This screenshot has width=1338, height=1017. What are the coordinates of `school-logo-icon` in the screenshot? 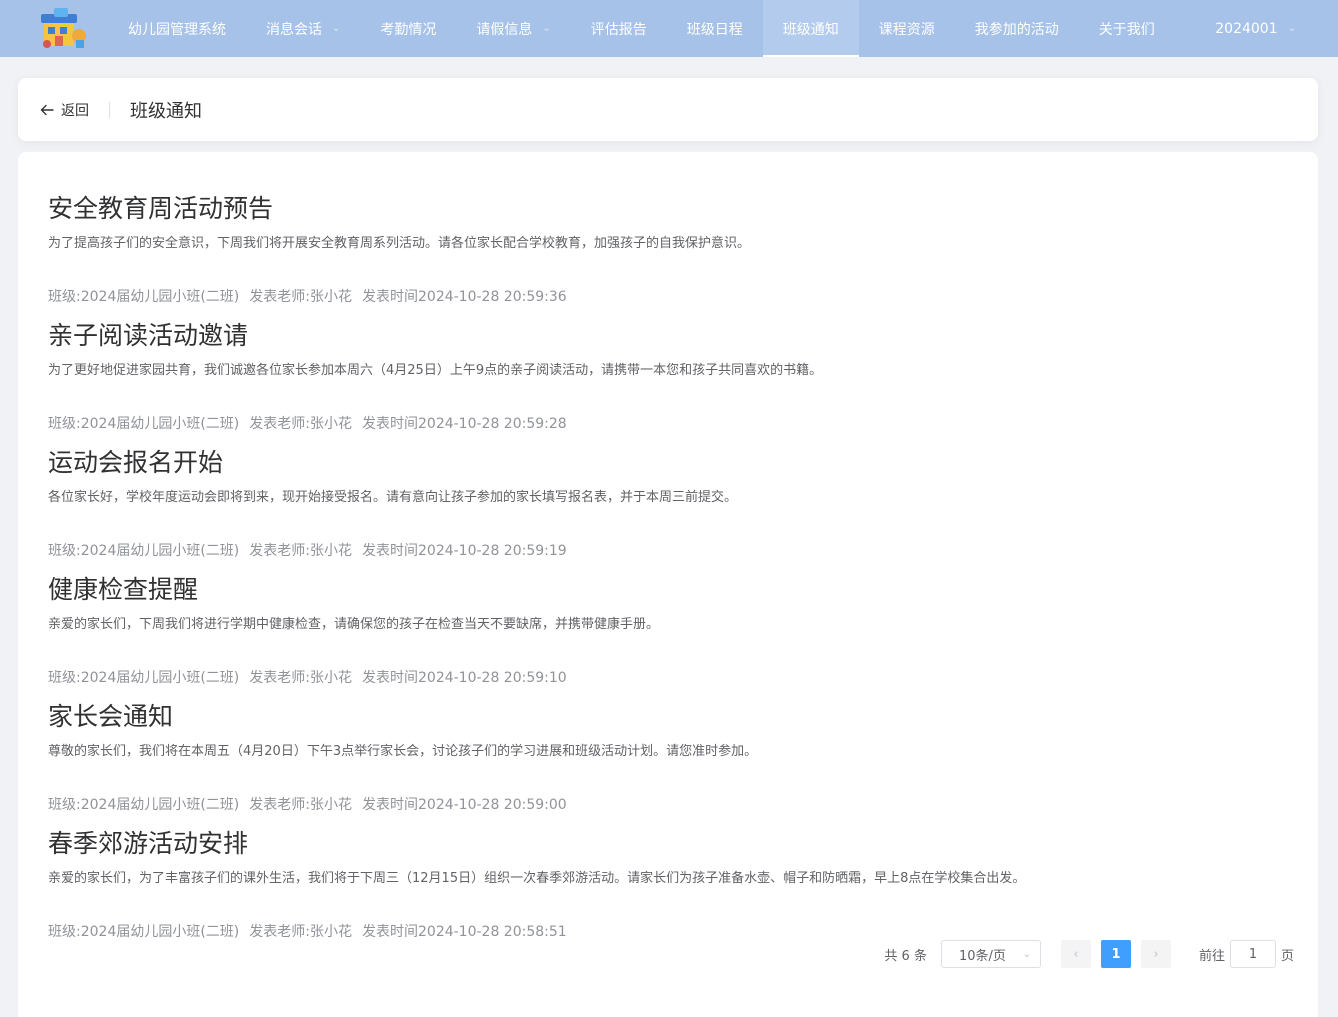 It's located at (63, 27).